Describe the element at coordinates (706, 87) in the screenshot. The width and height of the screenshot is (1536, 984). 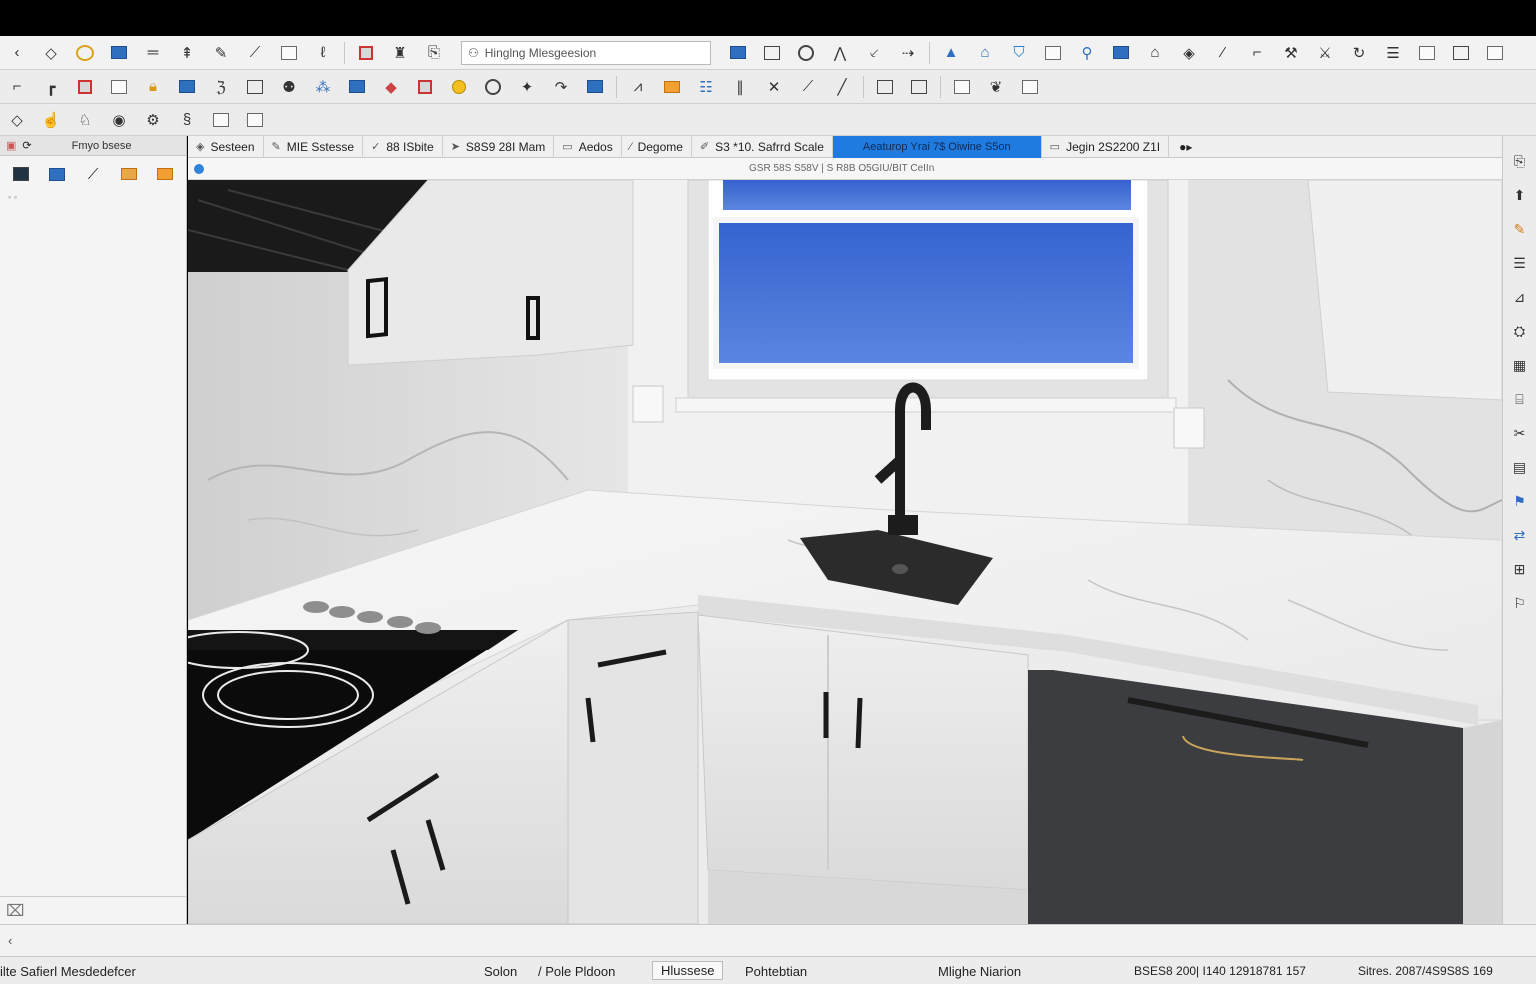
I see `list-icon: ☷` at that location.